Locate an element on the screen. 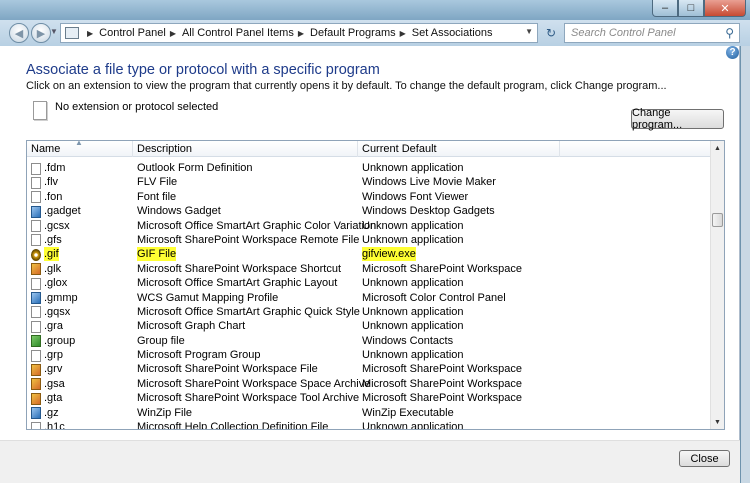 The height and width of the screenshot is (483, 750). column-header-current-default: Current Default is located at coordinates (459, 149).